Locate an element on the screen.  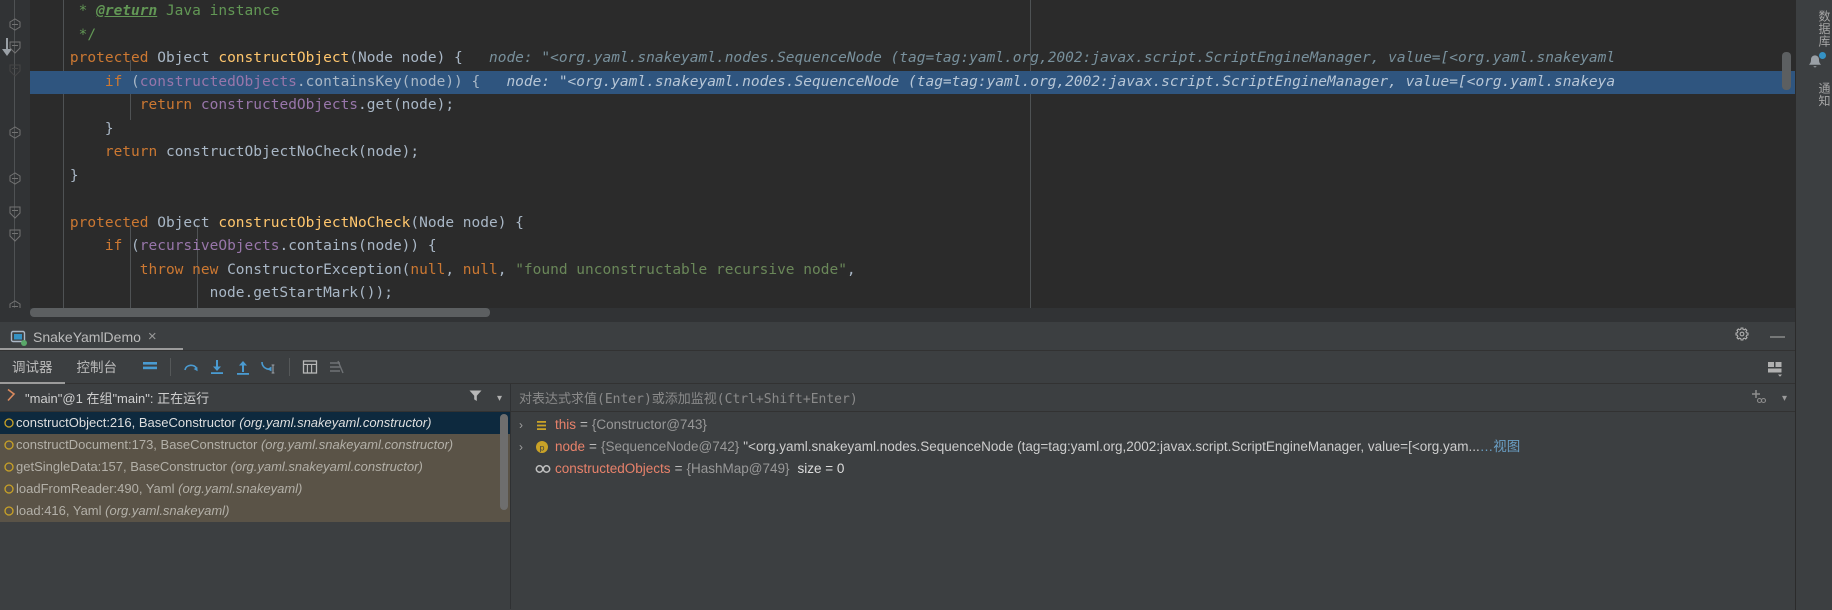
variable-row: › this = {Constructor@743} is located at coordinates (1153, 425).